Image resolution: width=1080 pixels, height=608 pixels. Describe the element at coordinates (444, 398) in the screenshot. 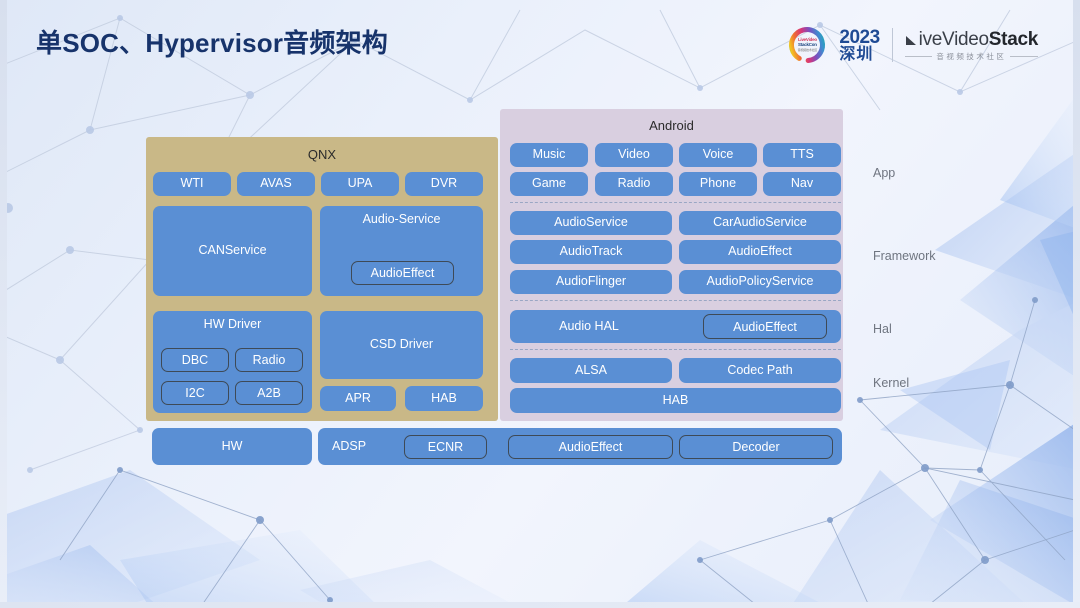

I see `qnx-csd-hab: HAB` at that location.